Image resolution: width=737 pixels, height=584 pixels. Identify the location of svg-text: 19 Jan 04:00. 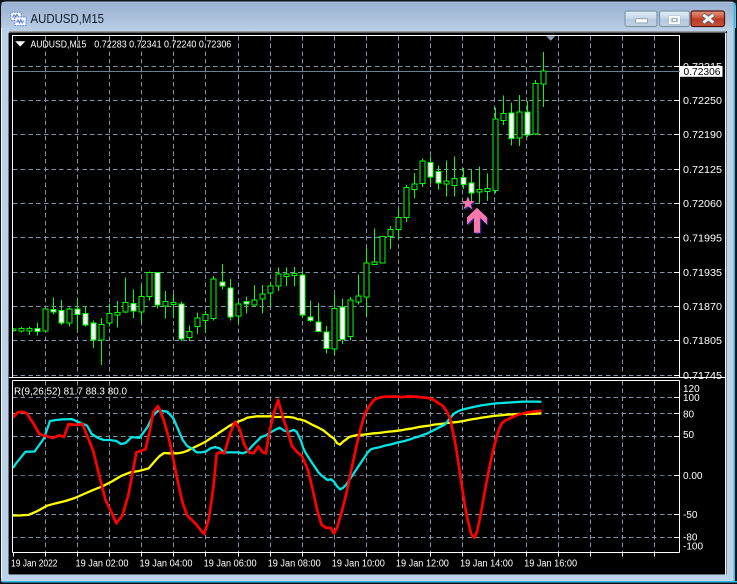
(166, 564).